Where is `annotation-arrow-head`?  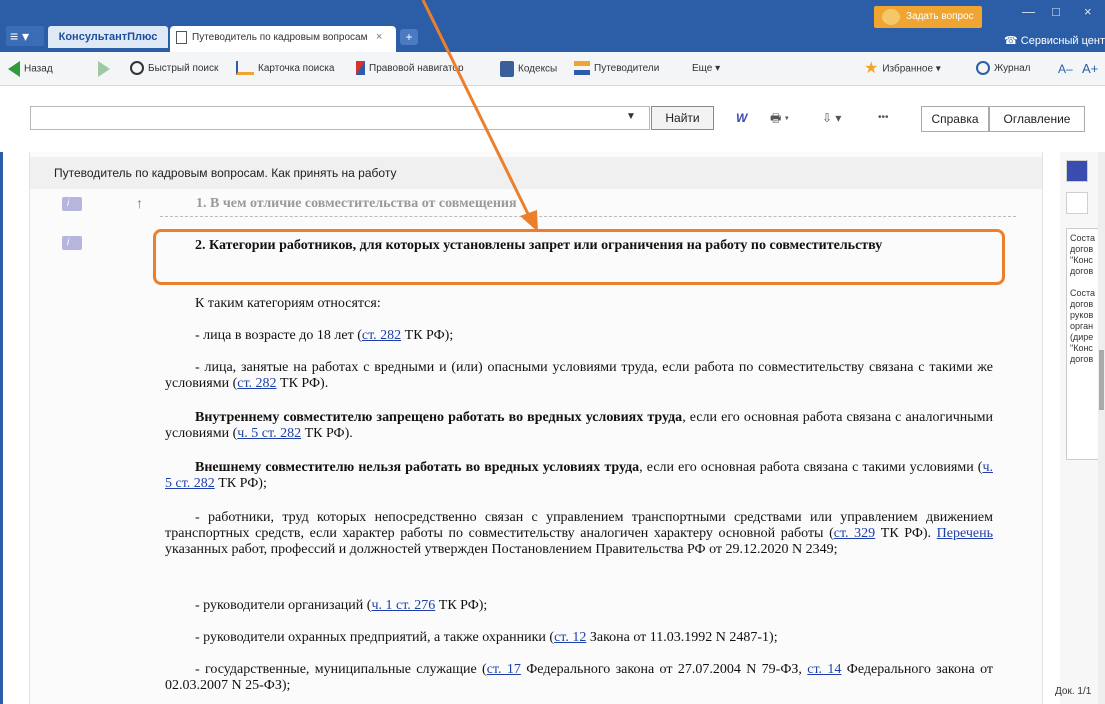
annotation-arrow-head is located at coordinates (529, 221).